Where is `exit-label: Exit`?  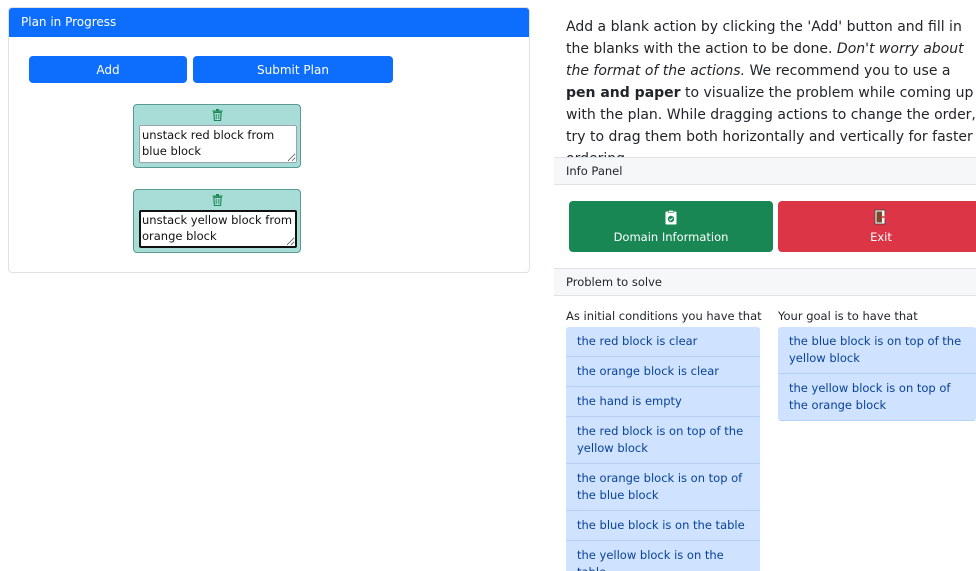 exit-label: Exit is located at coordinates (881, 237).